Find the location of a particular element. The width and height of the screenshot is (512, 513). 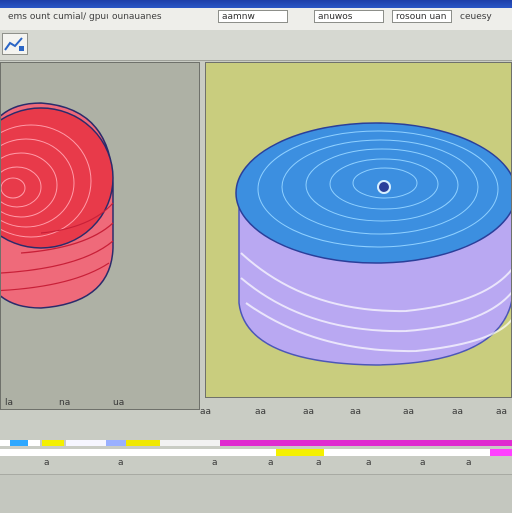

color-scale-bar is located at coordinates (256, 449).